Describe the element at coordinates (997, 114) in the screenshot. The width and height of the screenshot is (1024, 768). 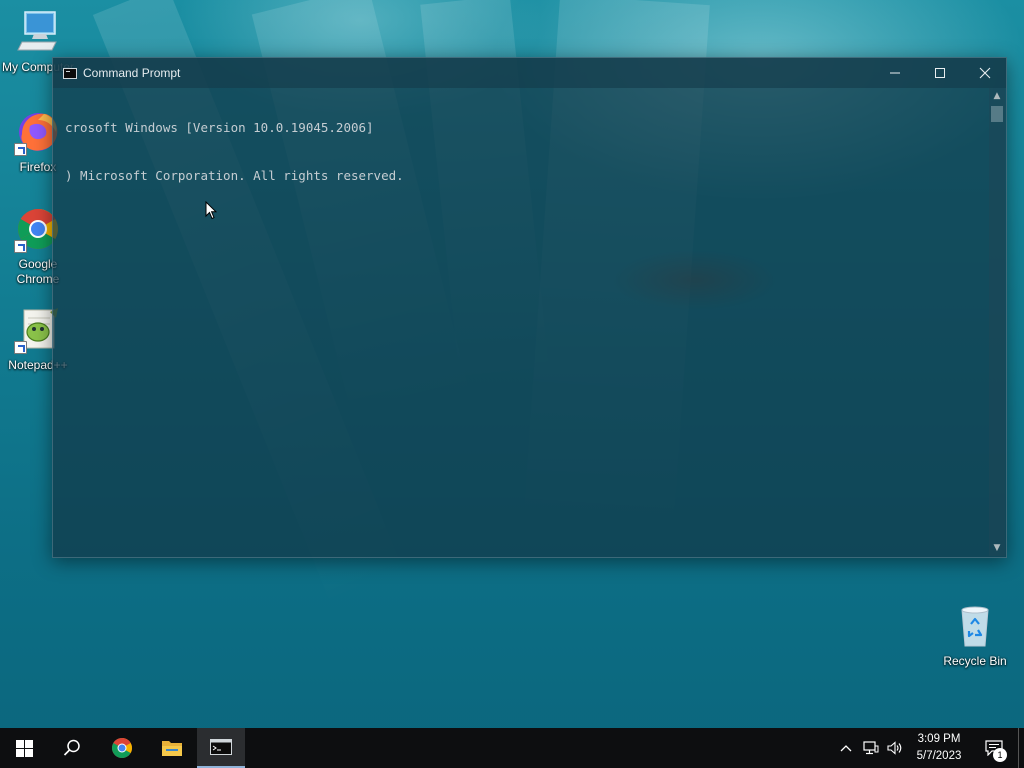
I see `scroll-thumb` at that location.